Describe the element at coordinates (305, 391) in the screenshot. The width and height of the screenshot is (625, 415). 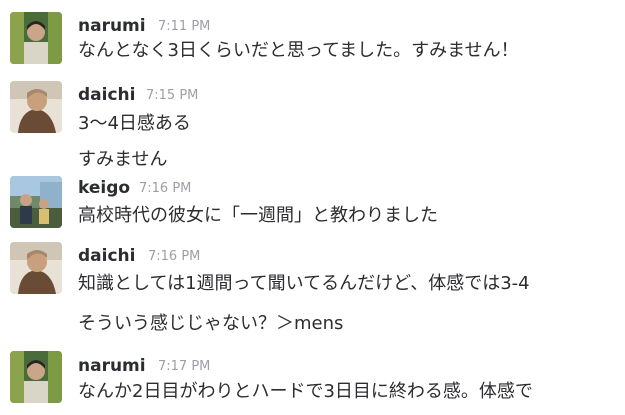
I see `message-text: なんか2日目がわりとハードで3日目に終わる感。体感で` at that location.